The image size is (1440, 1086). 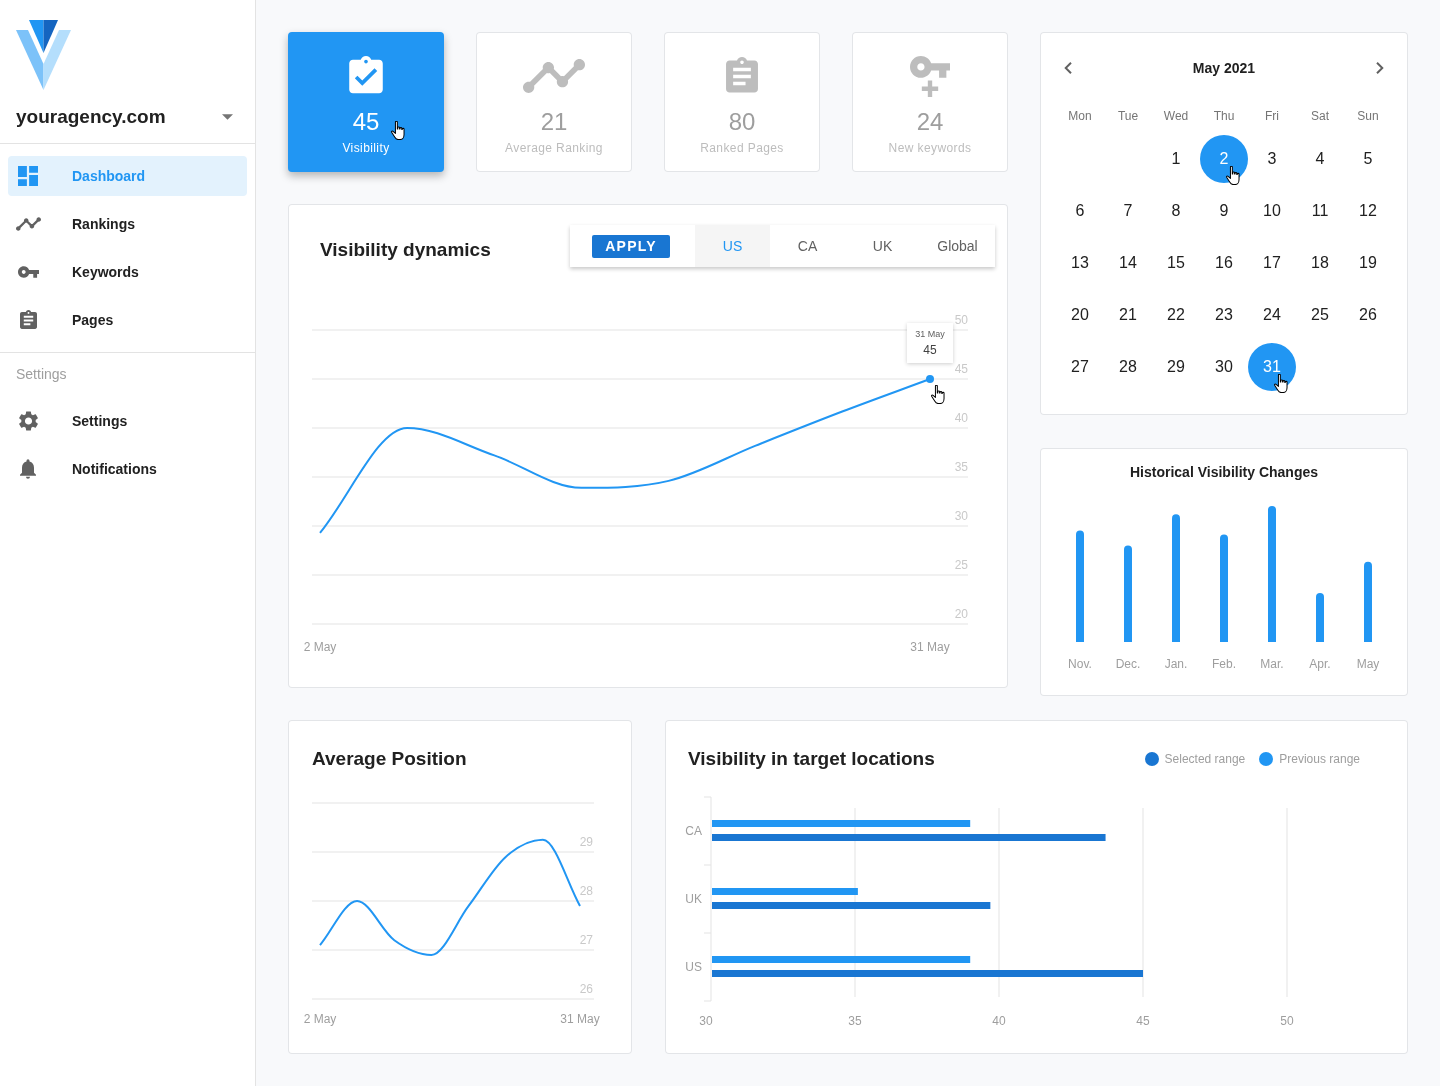 What do you see at coordinates (1320, 263) in the screenshot?
I see `calendar-day: 18` at bounding box center [1320, 263].